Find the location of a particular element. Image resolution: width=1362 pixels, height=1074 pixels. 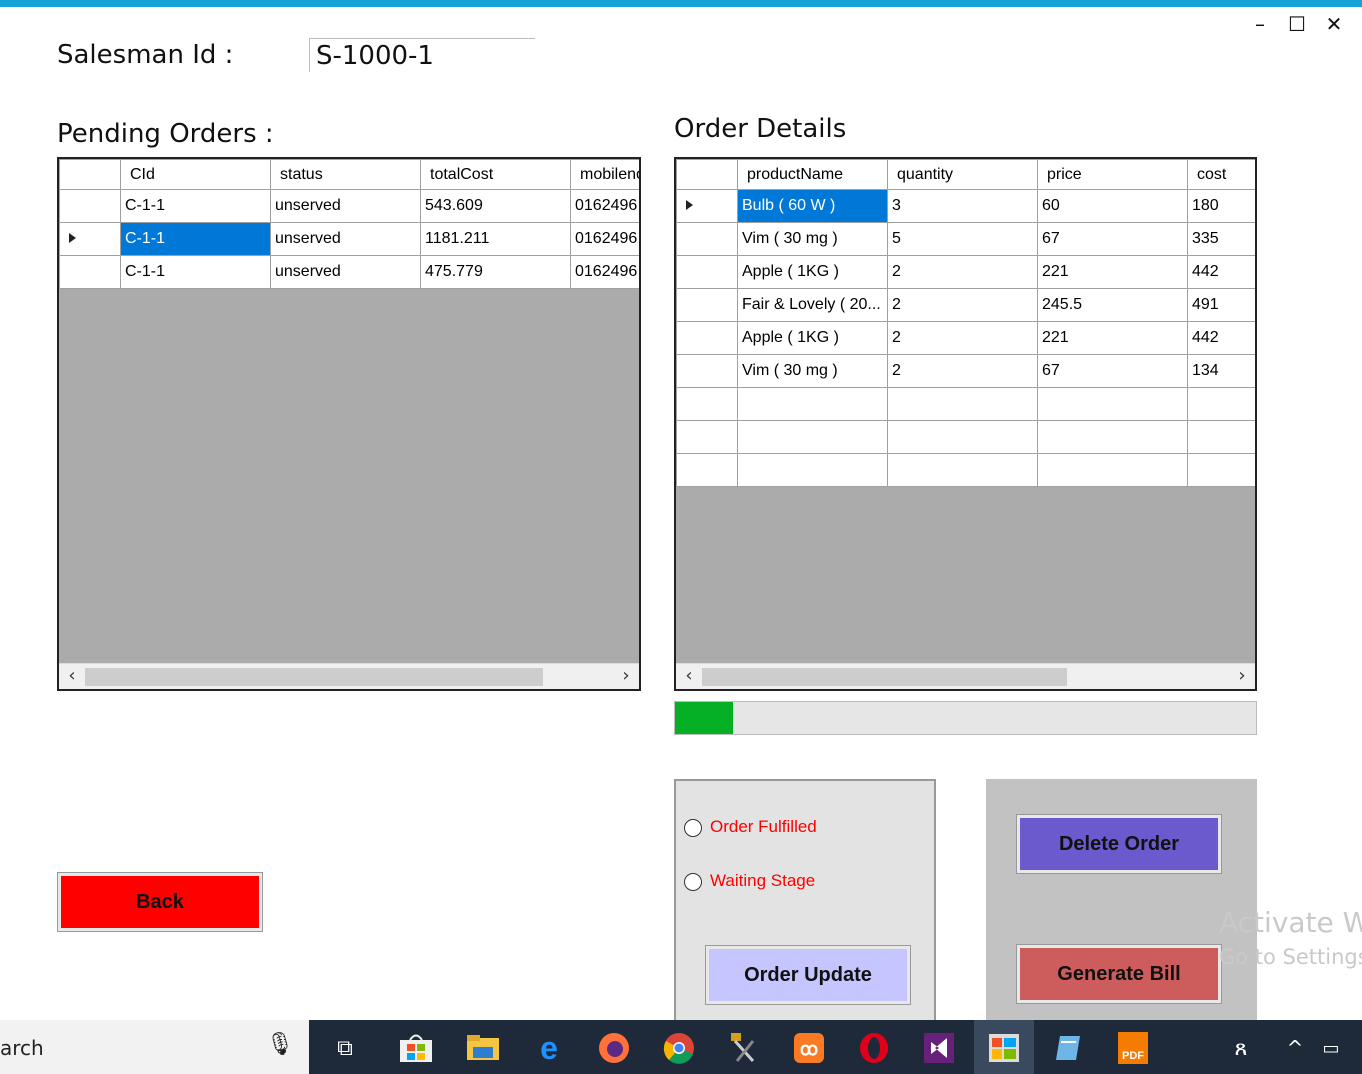

row-header-current is located at coordinates (90, 239).